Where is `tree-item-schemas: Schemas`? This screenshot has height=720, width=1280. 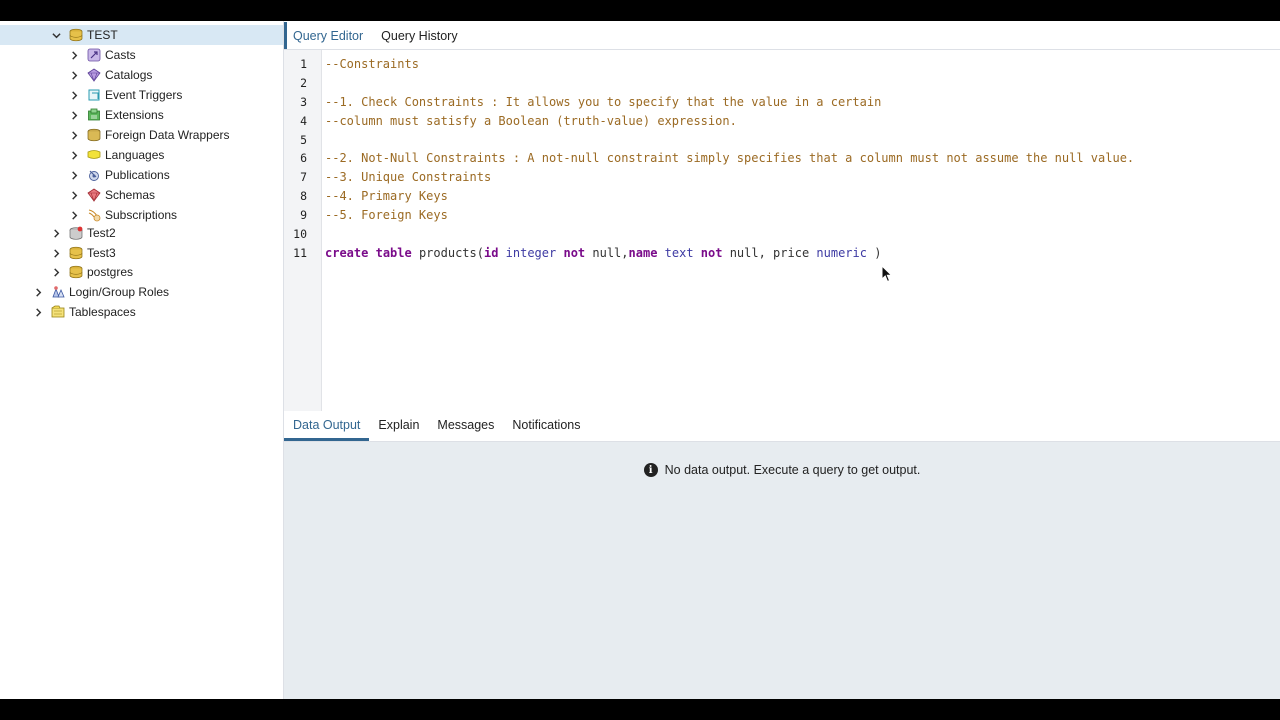 tree-item-schemas: Schemas is located at coordinates (141, 195).